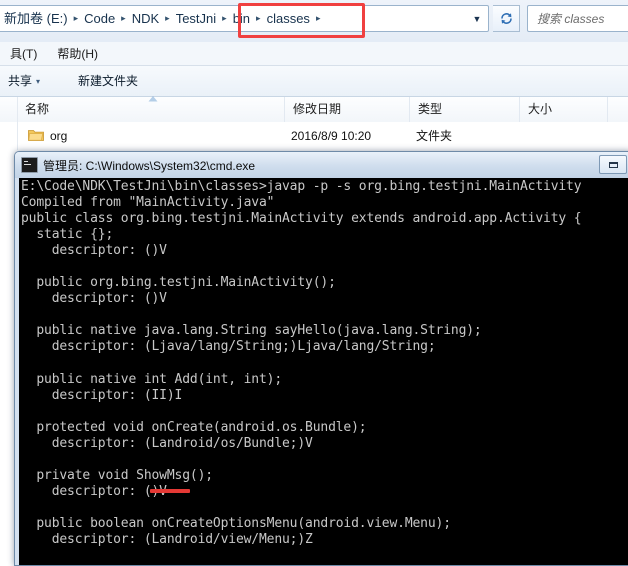  What do you see at coordinates (99, 18) in the screenshot?
I see `breadcrumb-item-code: Code` at bounding box center [99, 18].